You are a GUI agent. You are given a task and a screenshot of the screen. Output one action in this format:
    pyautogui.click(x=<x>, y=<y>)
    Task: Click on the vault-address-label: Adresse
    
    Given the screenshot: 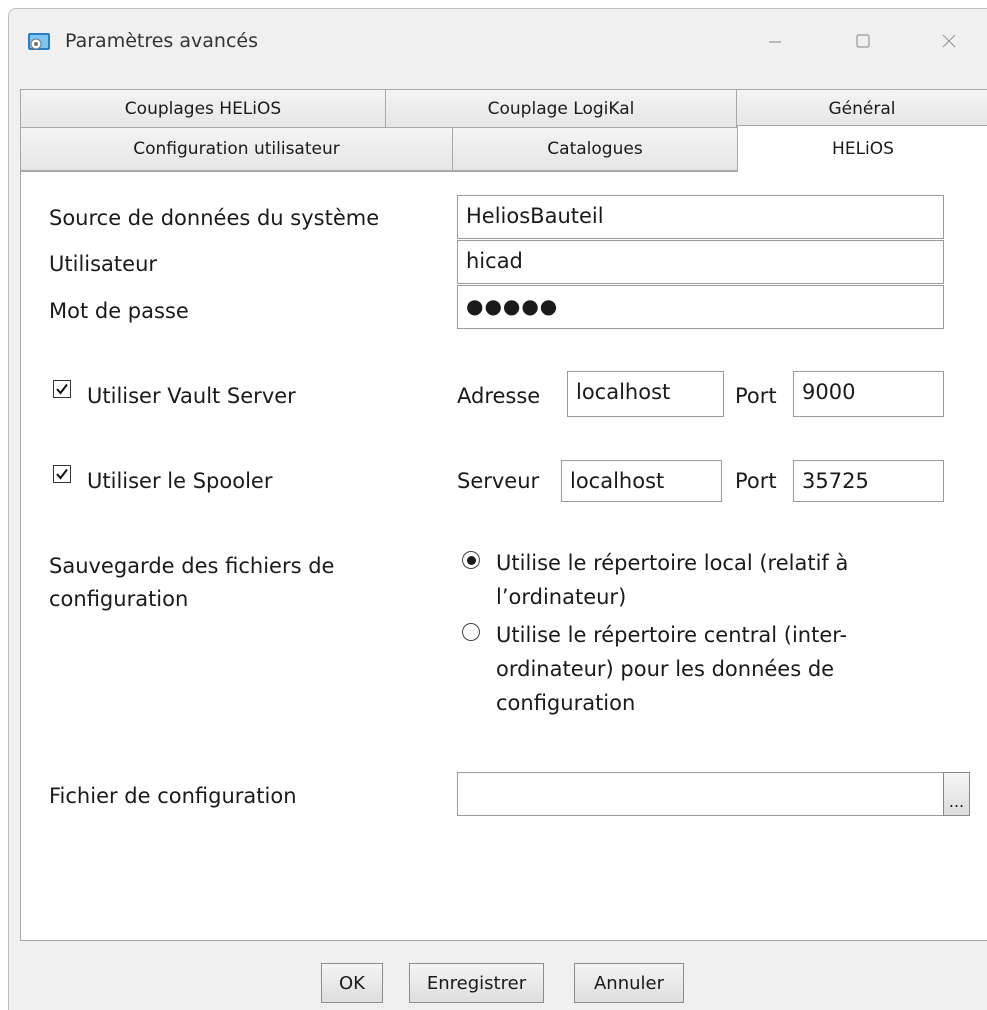 What is the action you would take?
    pyautogui.click(x=499, y=396)
    